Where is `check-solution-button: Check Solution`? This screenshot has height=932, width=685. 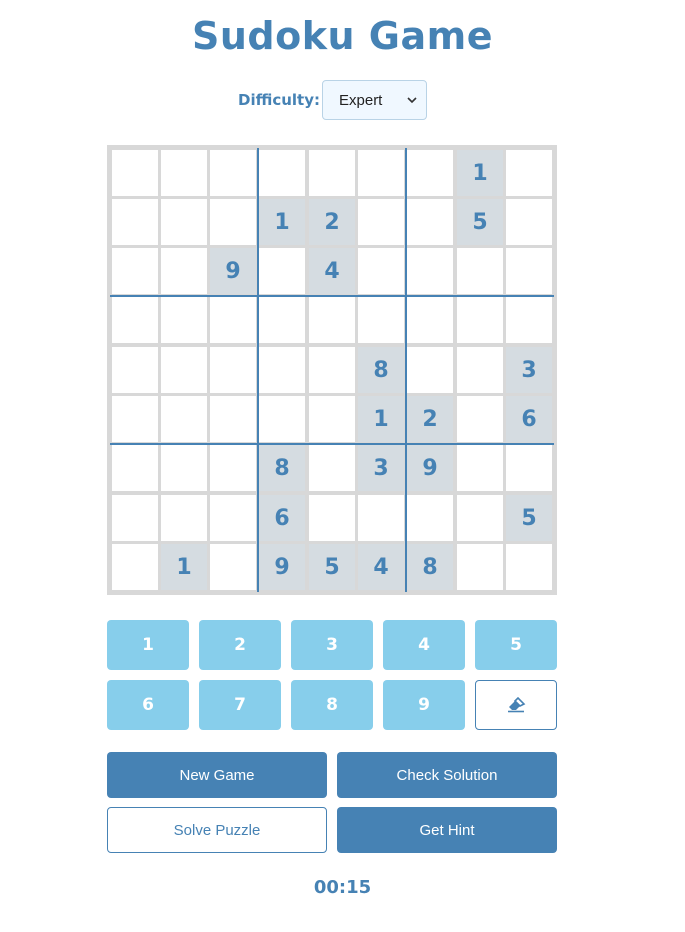
check-solution-button: Check Solution is located at coordinates (447, 775).